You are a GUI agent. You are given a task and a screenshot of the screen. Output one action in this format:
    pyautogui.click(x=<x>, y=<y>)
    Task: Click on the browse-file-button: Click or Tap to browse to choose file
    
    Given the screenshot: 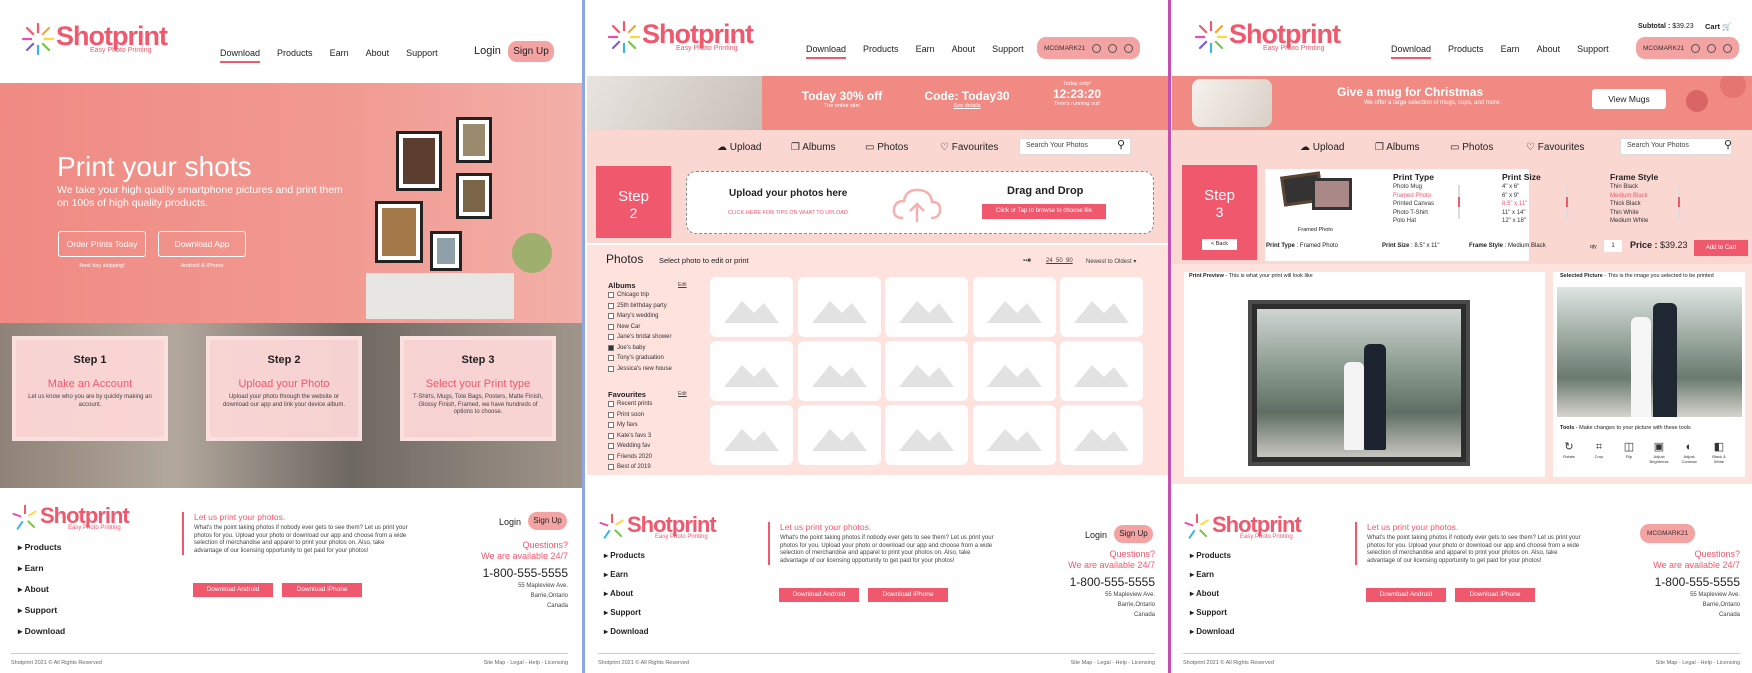 What is the action you would take?
    pyautogui.click(x=1044, y=211)
    